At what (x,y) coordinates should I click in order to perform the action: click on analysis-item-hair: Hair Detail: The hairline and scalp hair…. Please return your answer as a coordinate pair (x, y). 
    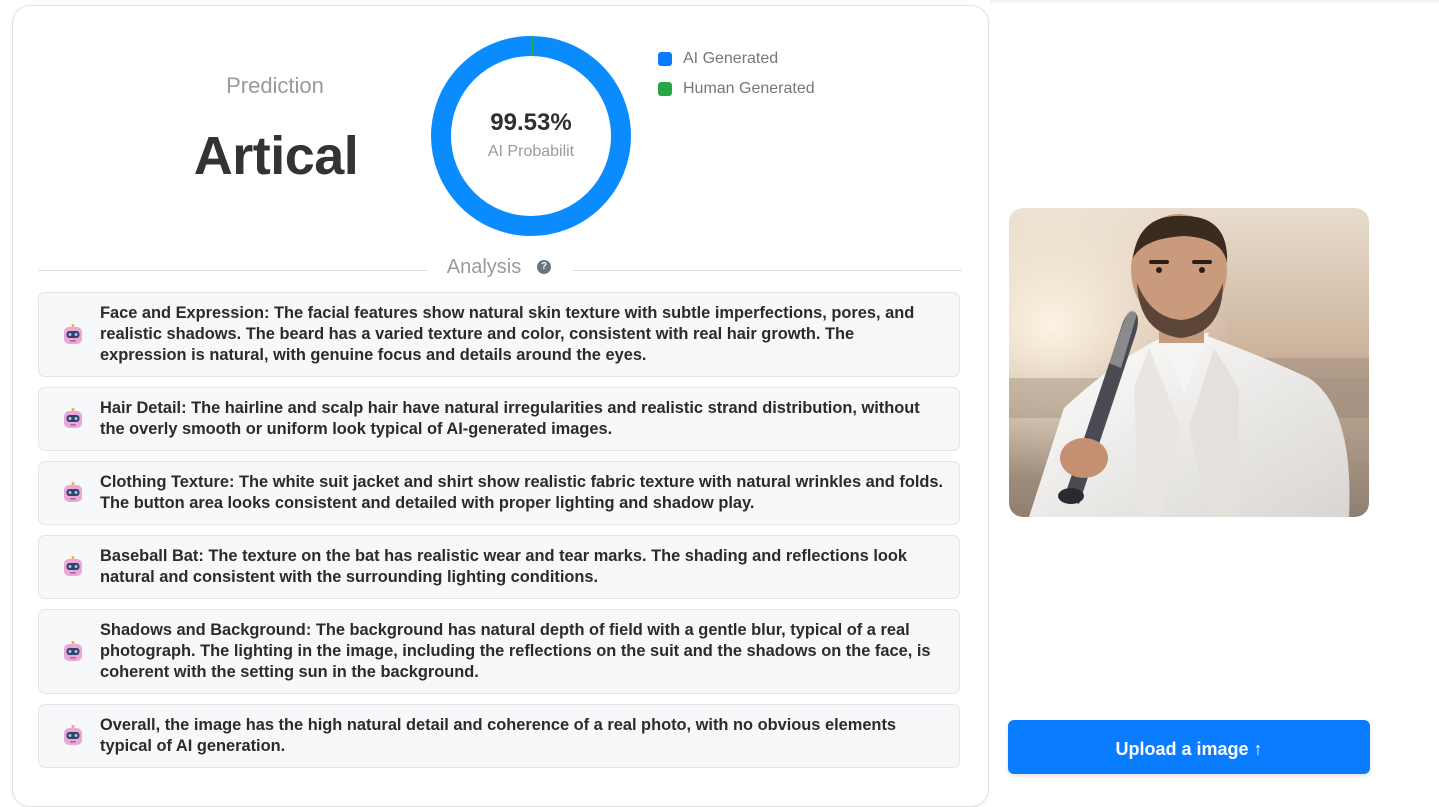
    Looking at the image, I should click on (499, 419).